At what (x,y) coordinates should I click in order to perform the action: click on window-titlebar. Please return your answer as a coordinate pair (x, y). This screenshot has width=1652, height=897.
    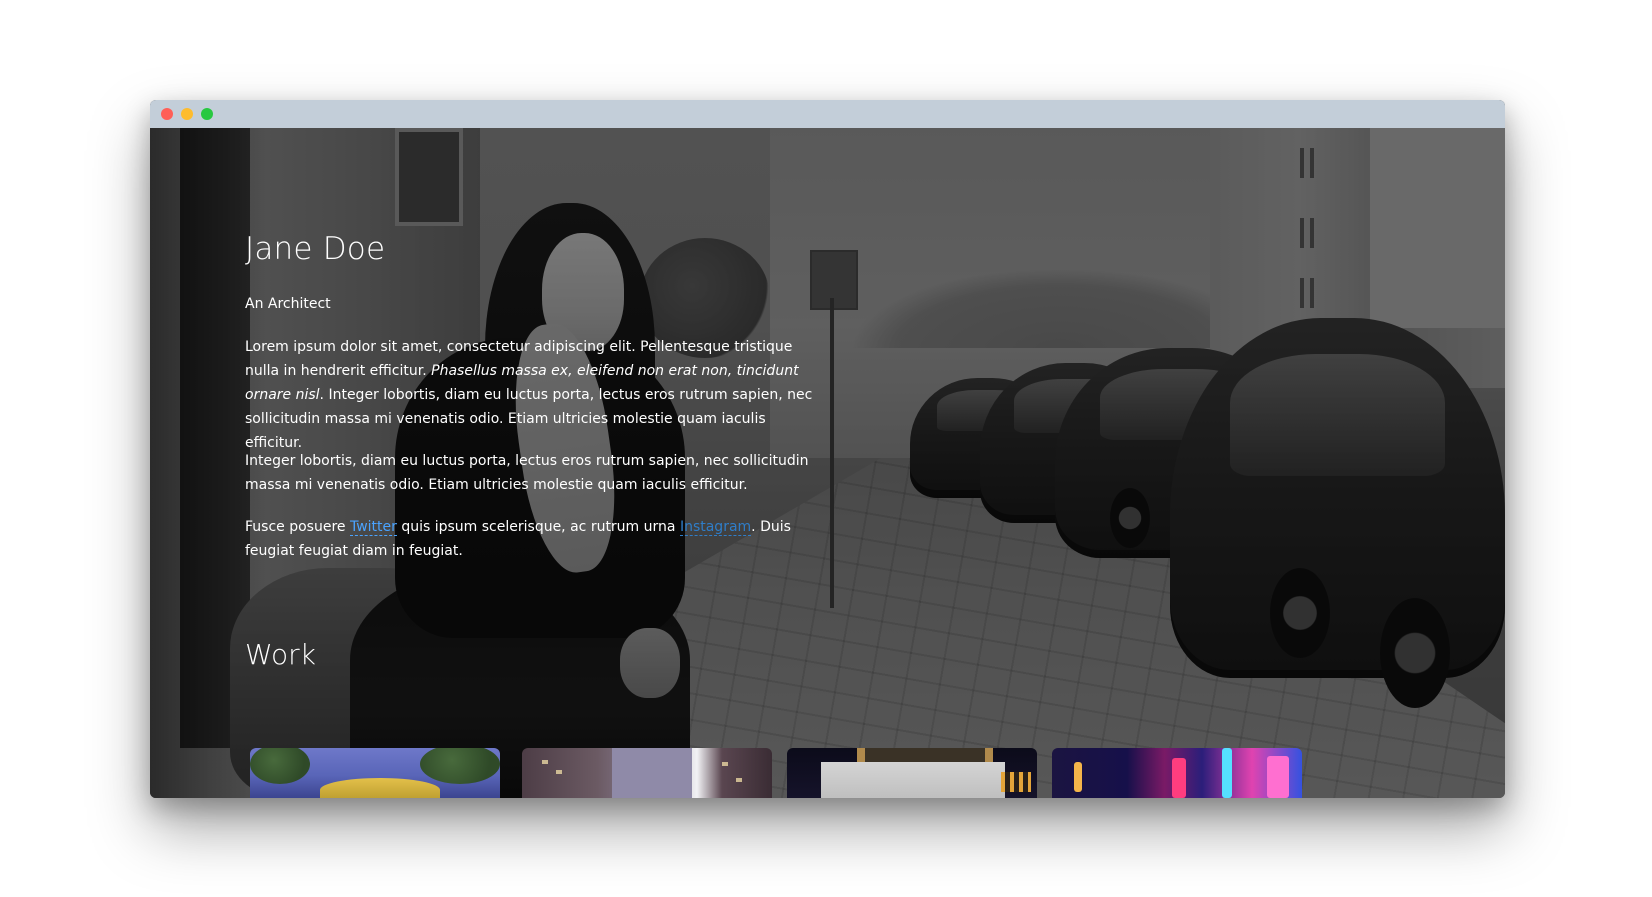
    Looking at the image, I should click on (827, 114).